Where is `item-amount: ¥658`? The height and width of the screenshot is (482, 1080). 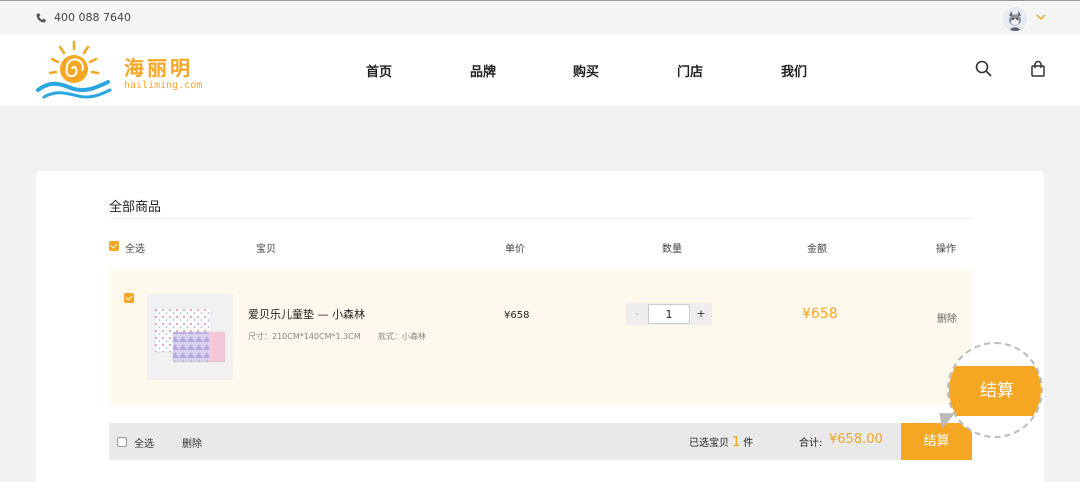 item-amount: ¥658 is located at coordinates (820, 314).